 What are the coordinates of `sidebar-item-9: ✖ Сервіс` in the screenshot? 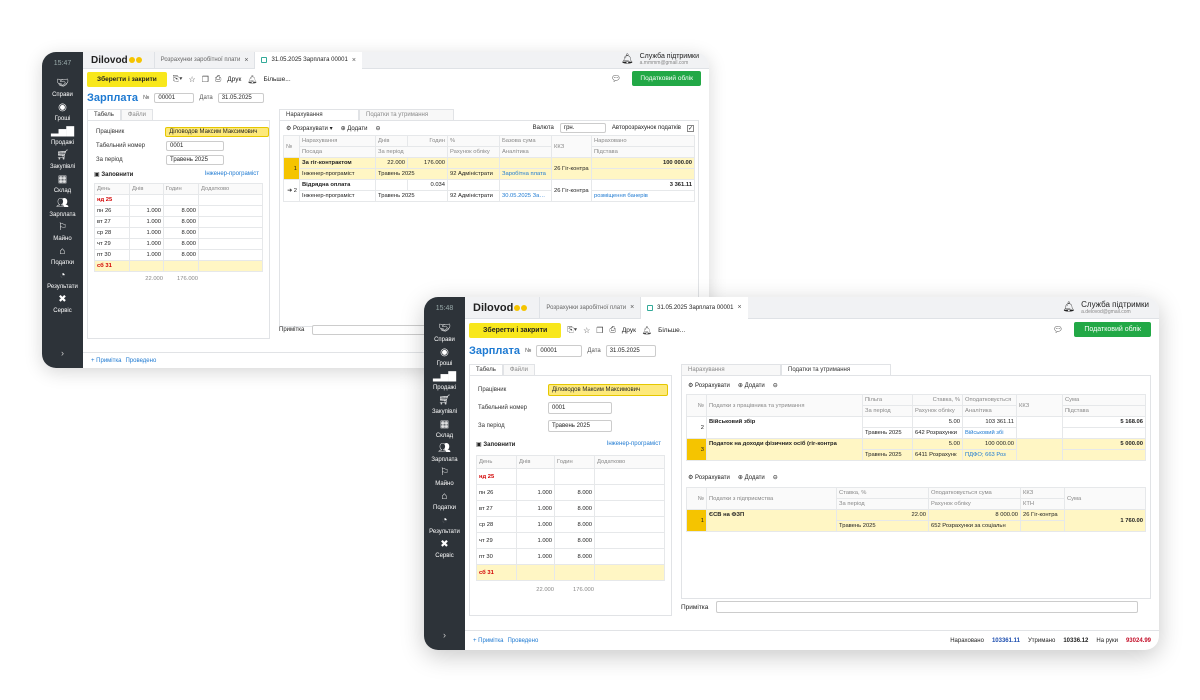 It's located at (444, 549).